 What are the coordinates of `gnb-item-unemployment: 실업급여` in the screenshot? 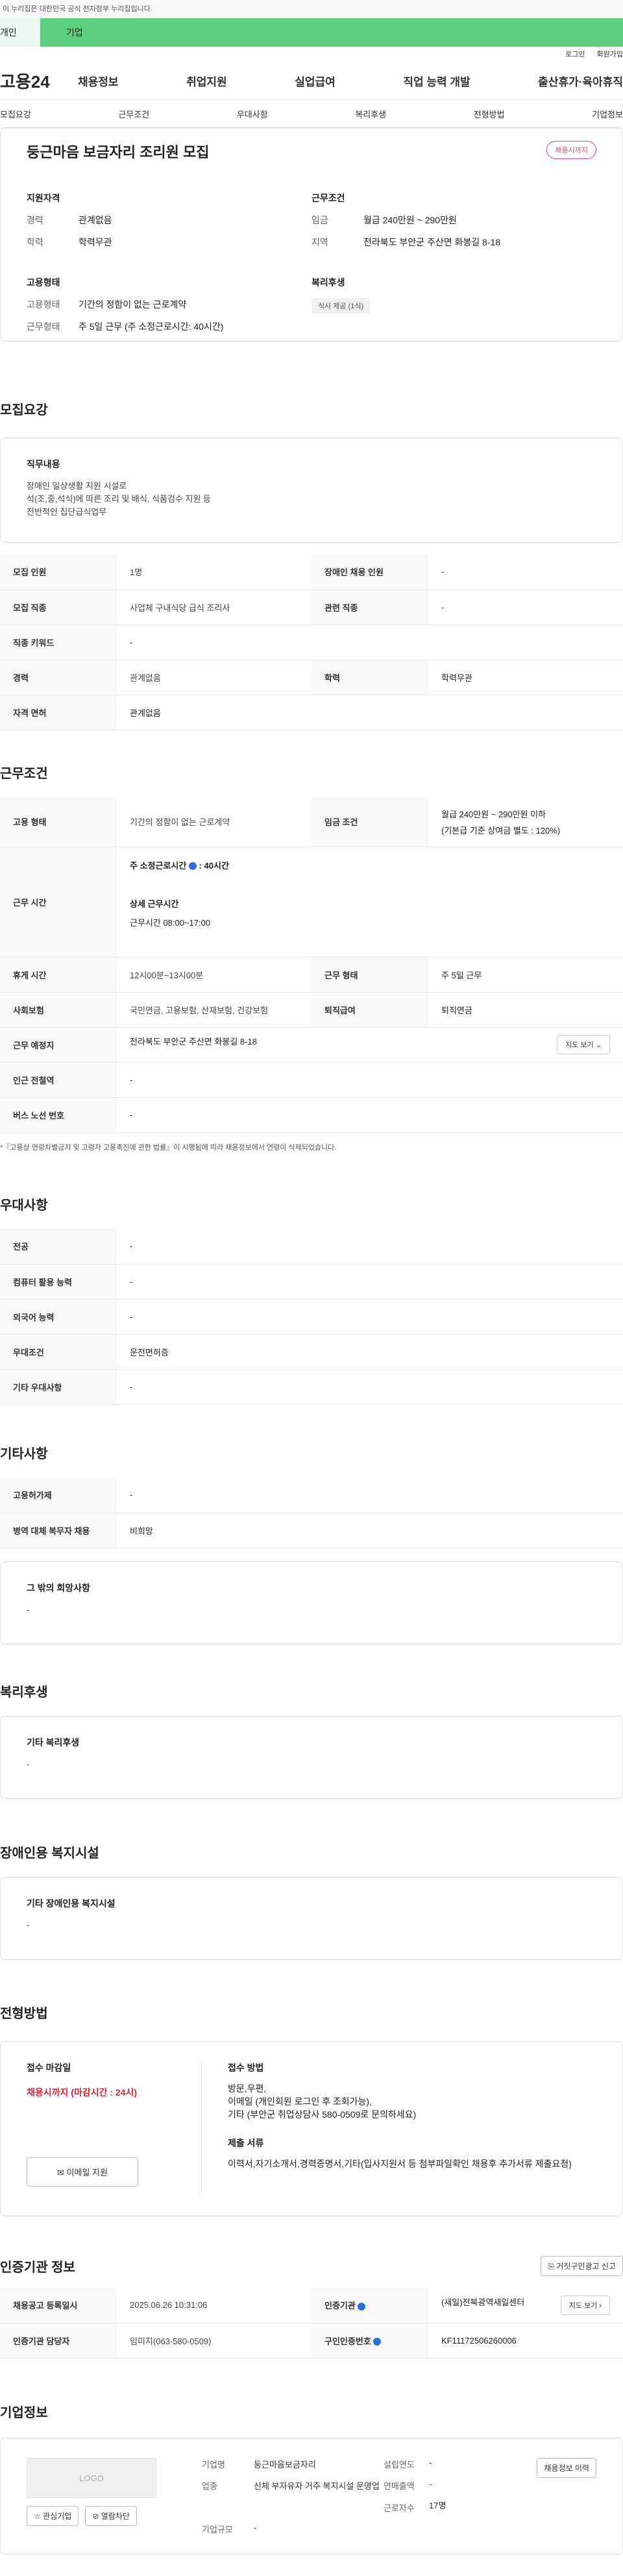 It's located at (315, 81).